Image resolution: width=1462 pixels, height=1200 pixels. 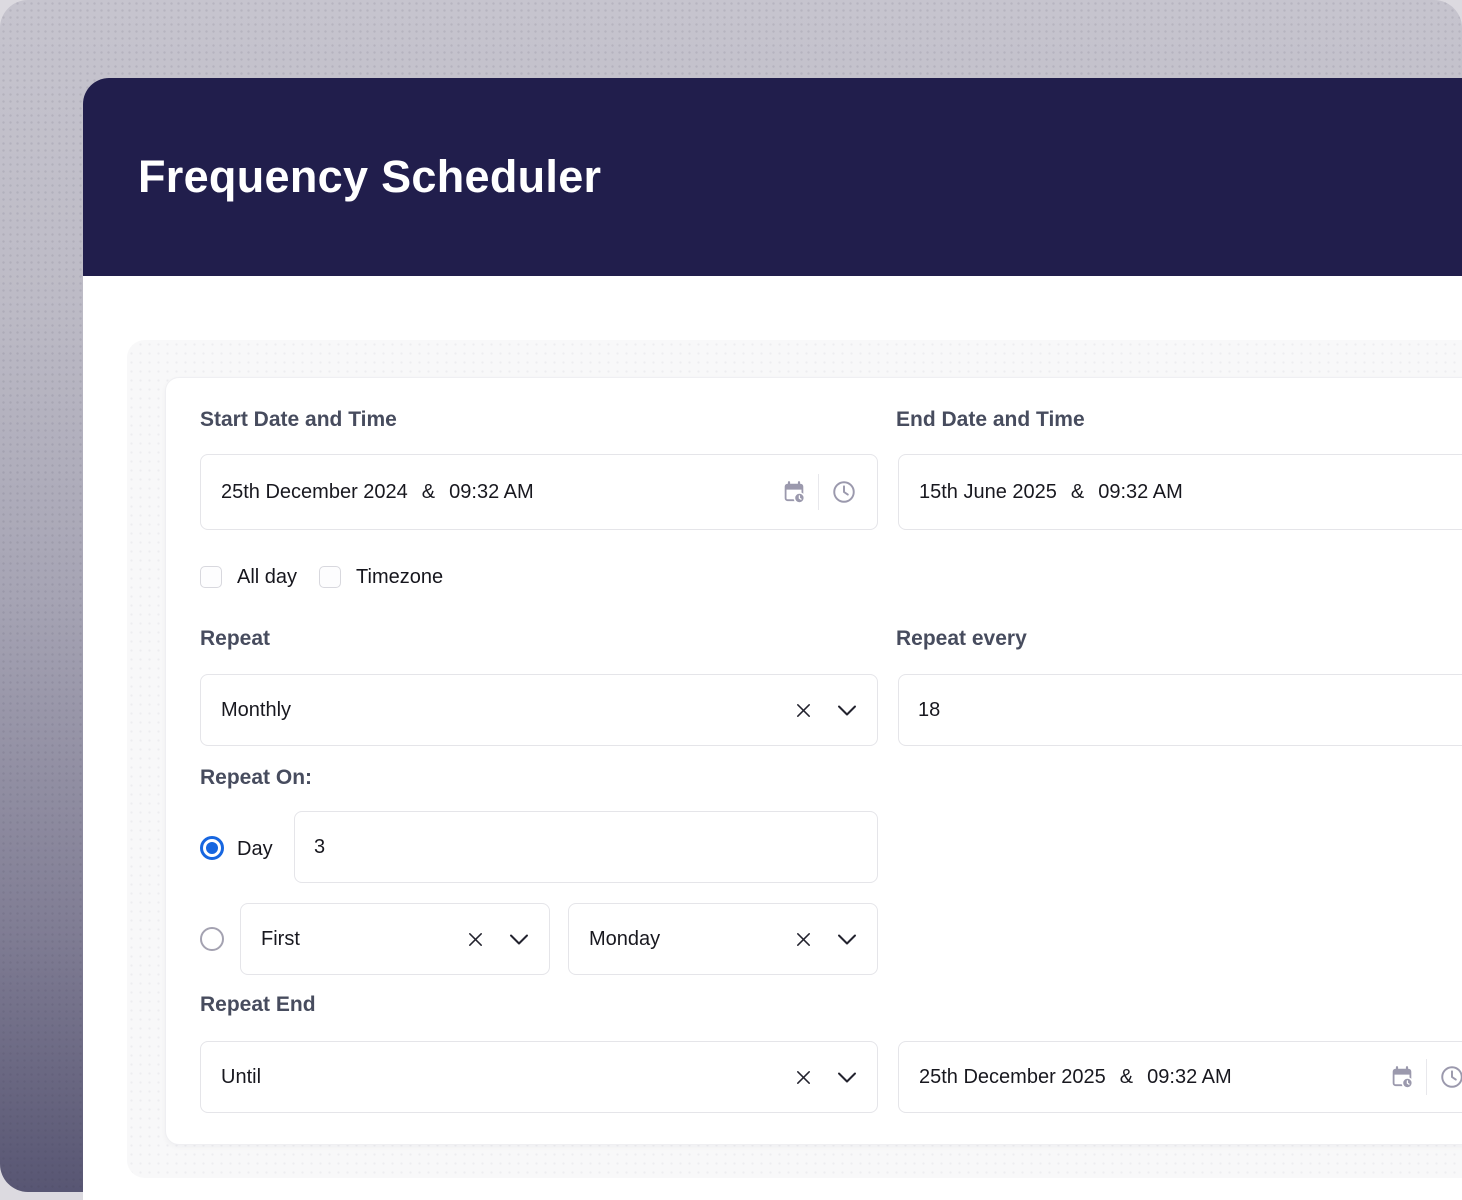 What do you see at coordinates (491, 491) in the screenshot?
I see `start-time-value: 09:32 AM` at bounding box center [491, 491].